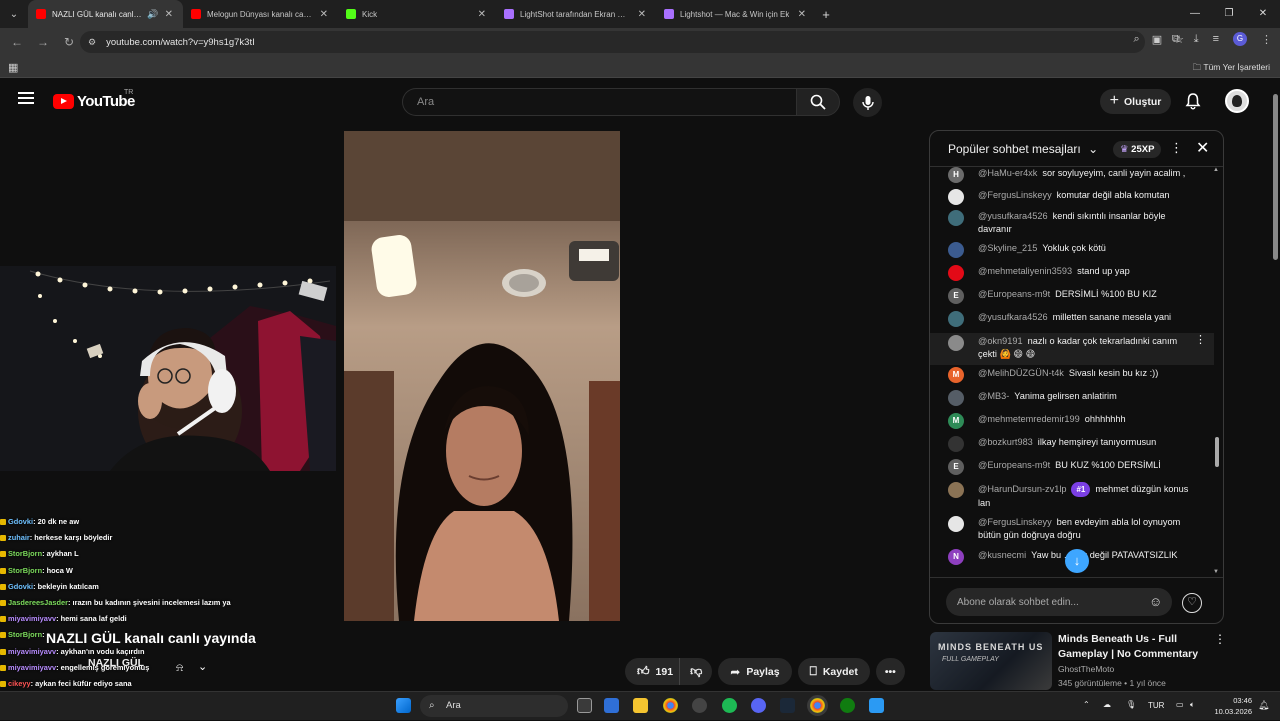 This screenshot has height=721, width=1280. I want to click on minimize-icon: —, so click(1195, 14).